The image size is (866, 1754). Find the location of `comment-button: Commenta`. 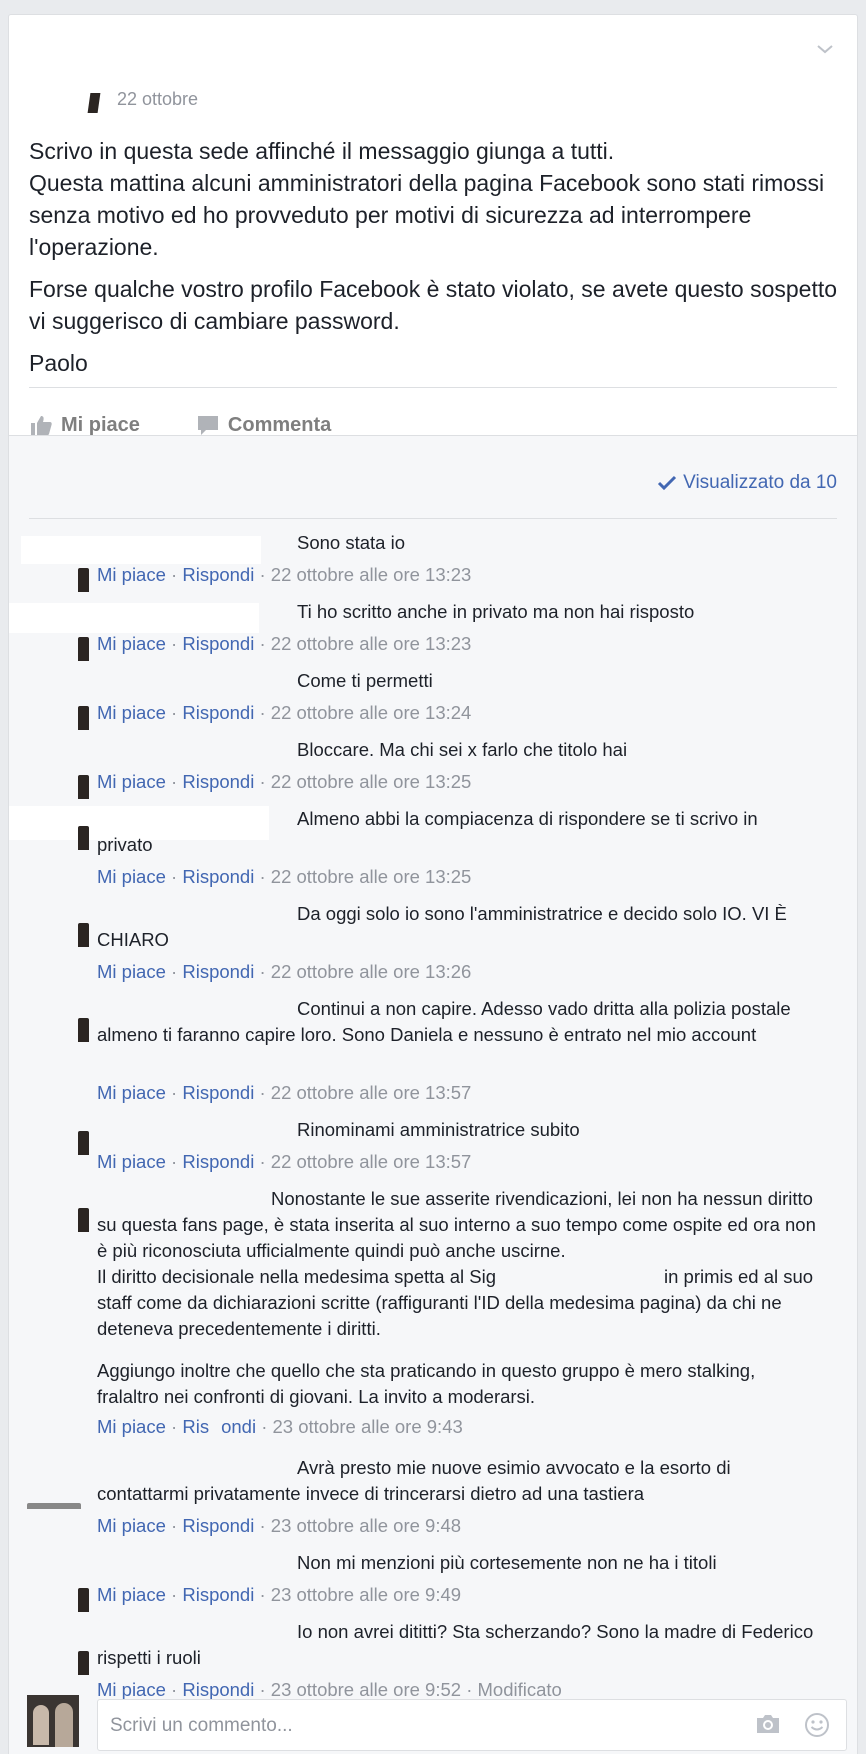

comment-button: Commenta is located at coordinates (263, 425).